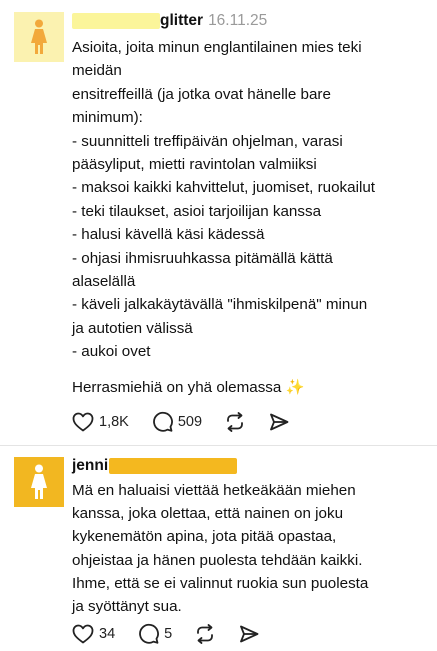 The image size is (437, 651). I want to click on like-button: 1,8K, so click(100, 422).